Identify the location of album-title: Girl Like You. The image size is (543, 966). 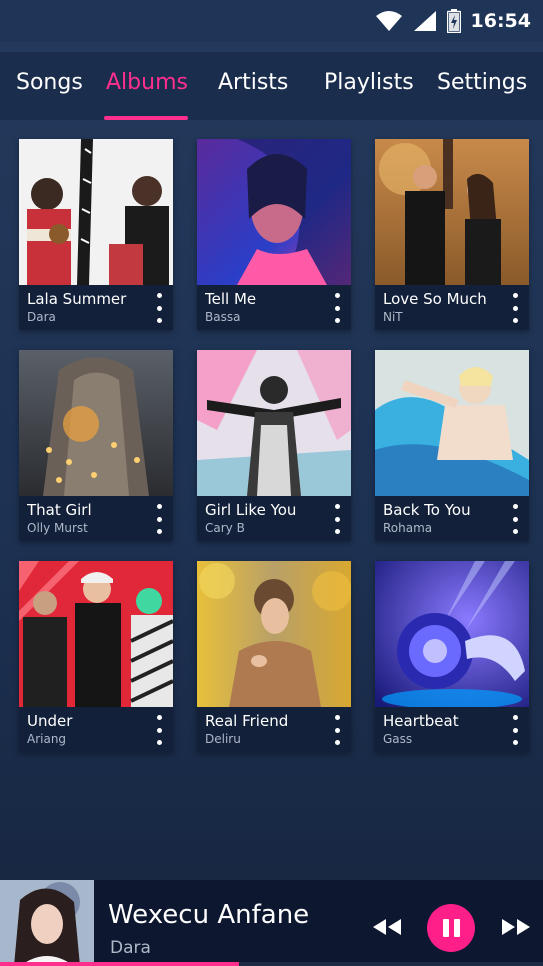
(251, 510).